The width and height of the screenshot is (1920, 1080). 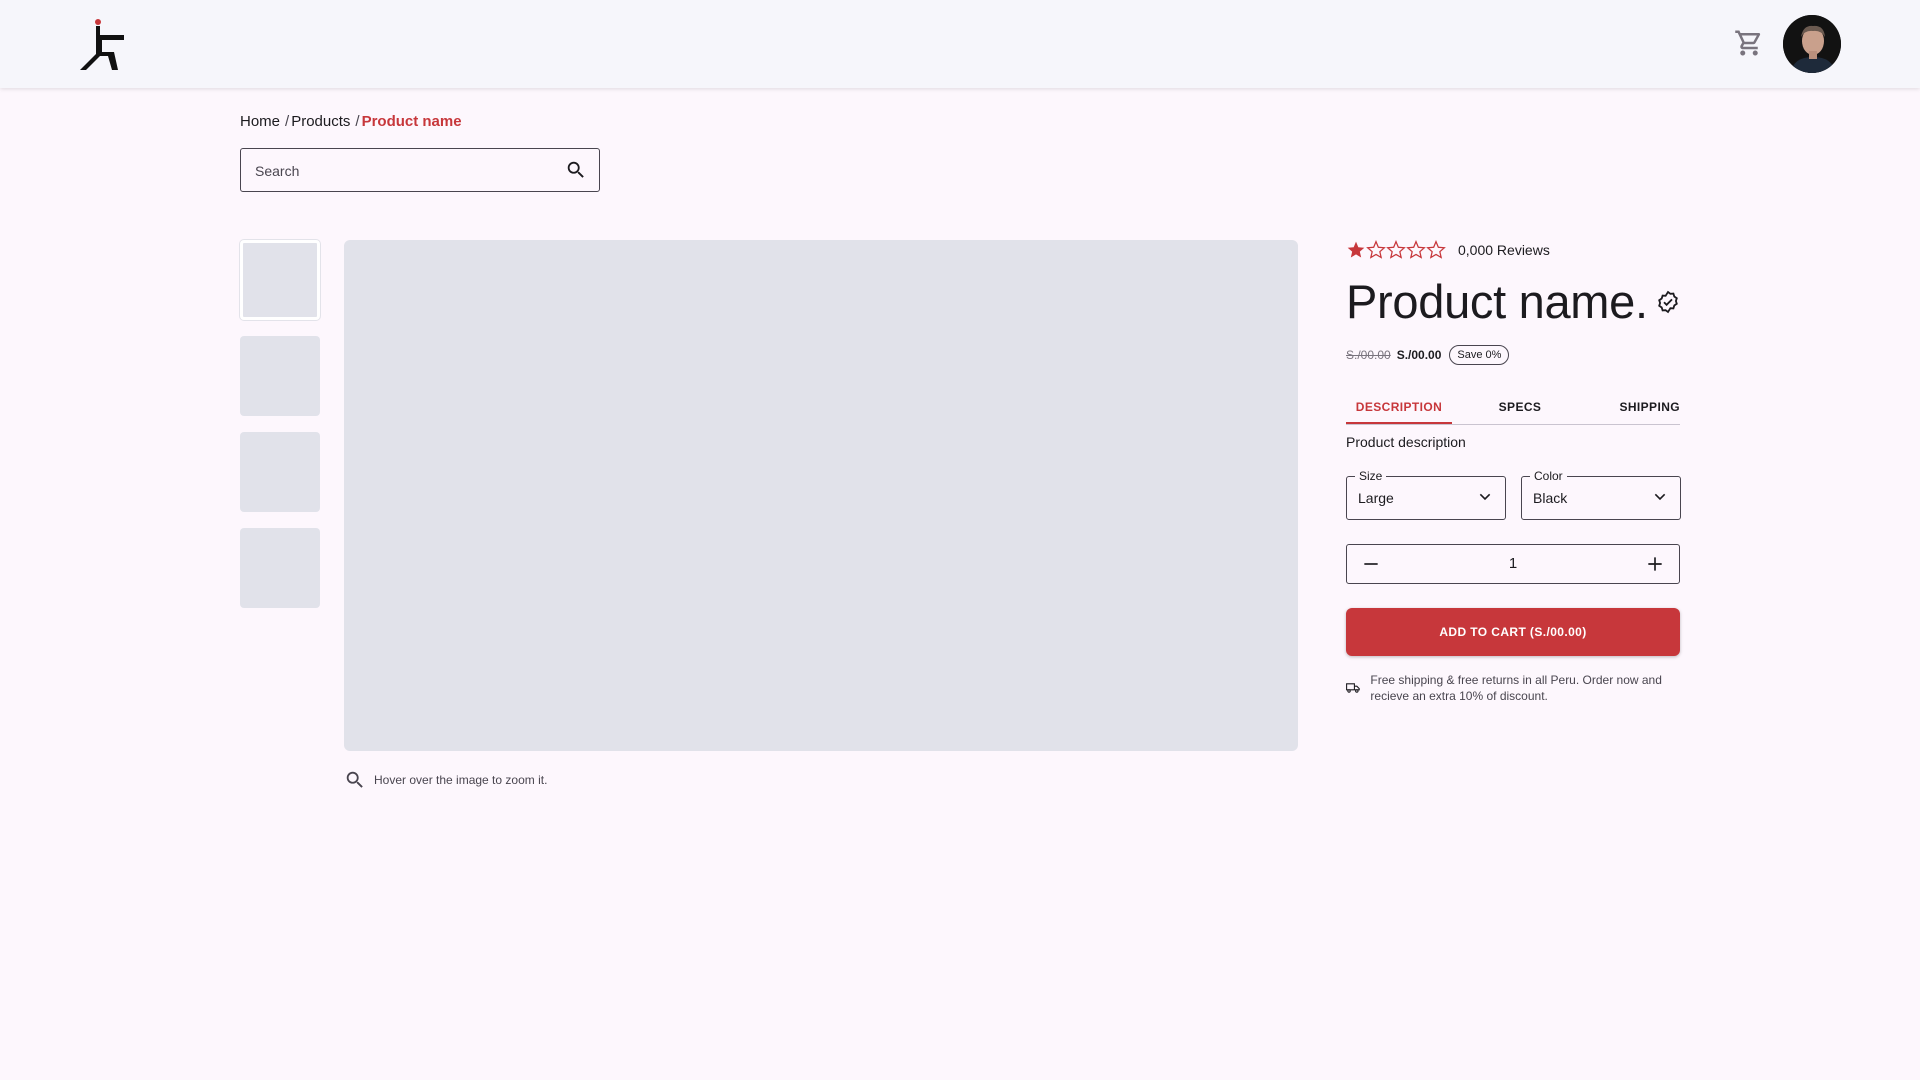 What do you see at coordinates (461, 780) in the screenshot?
I see `zoom-hint-text: Hover over the image to zoom it.` at bounding box center [461, 780].